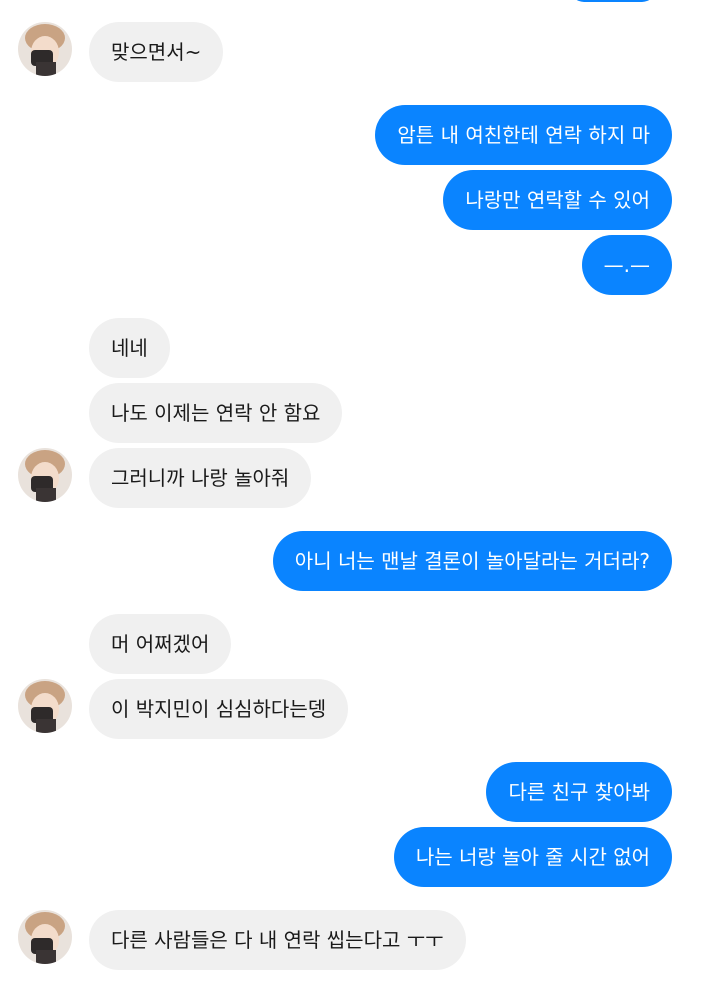 The image size is (720, 981). I want to click on outgoing-message-bubble: 암튼 내 여친한테 연락 하지 마, so click(523, 135).